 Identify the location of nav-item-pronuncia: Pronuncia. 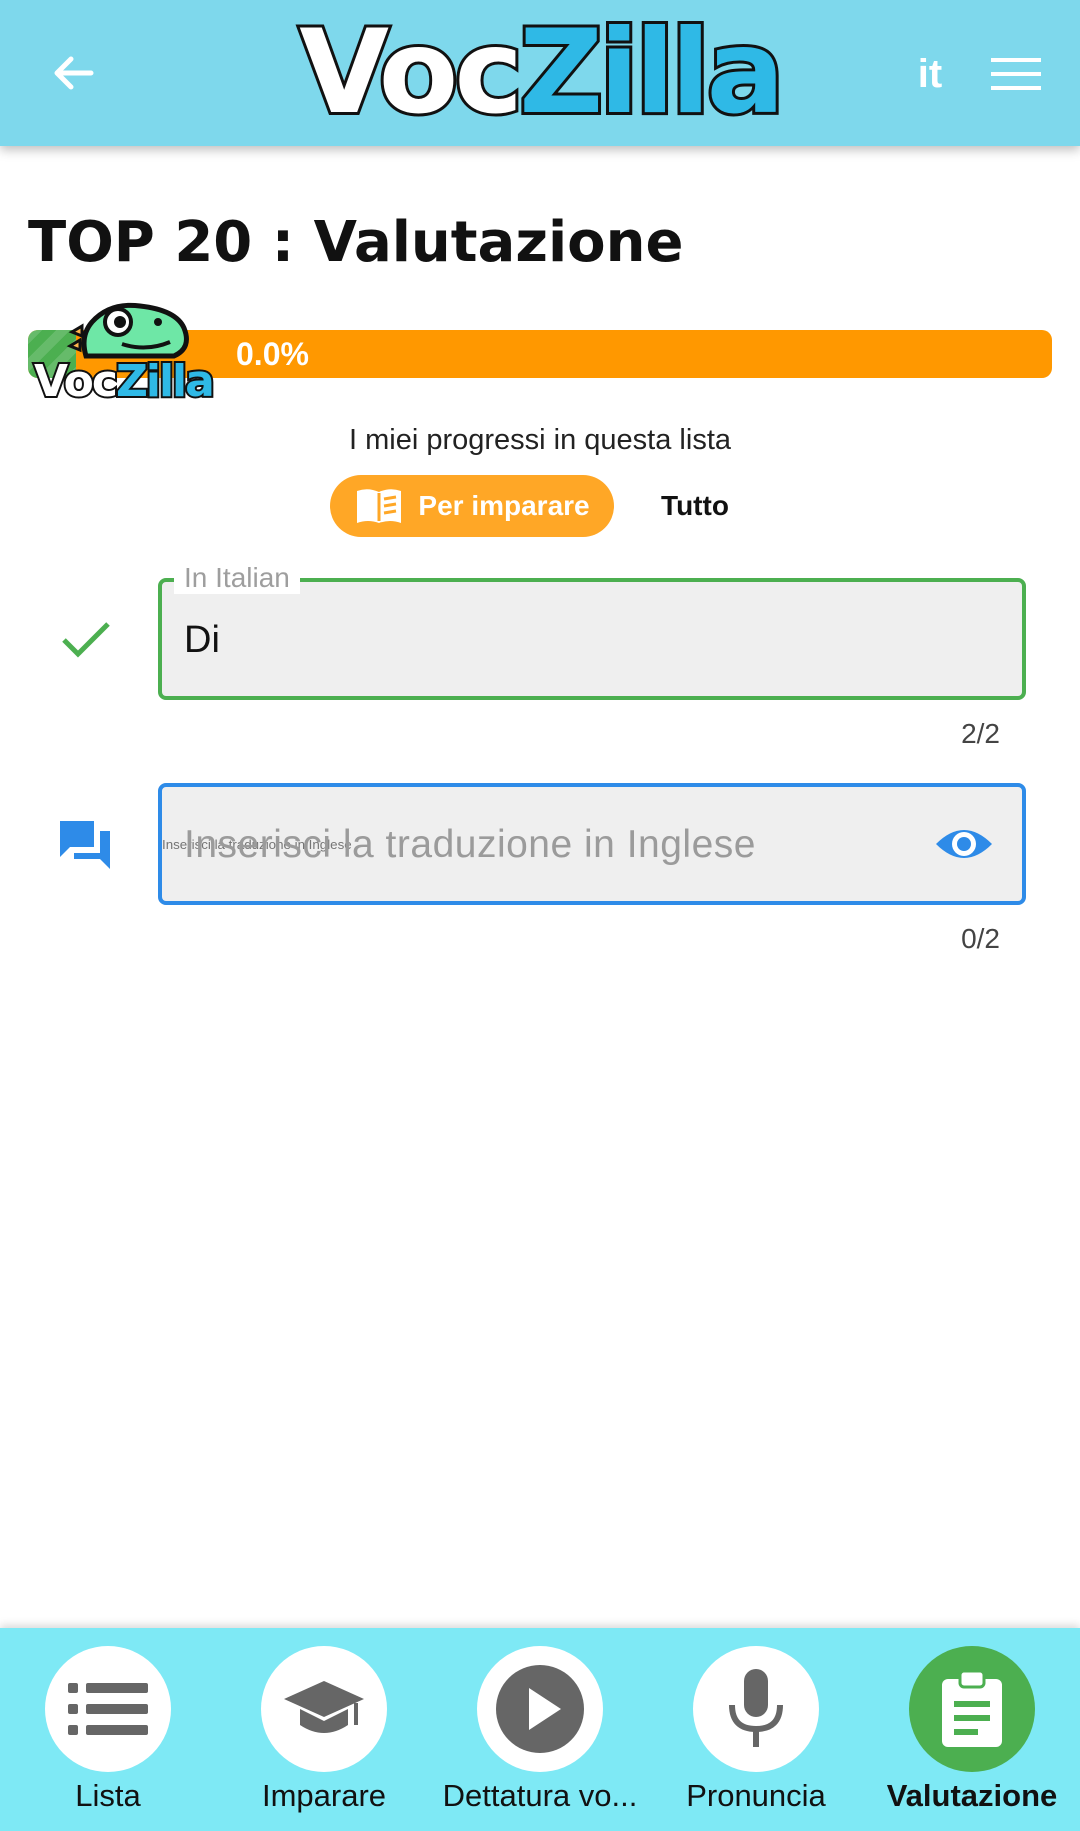
(756, 1729).